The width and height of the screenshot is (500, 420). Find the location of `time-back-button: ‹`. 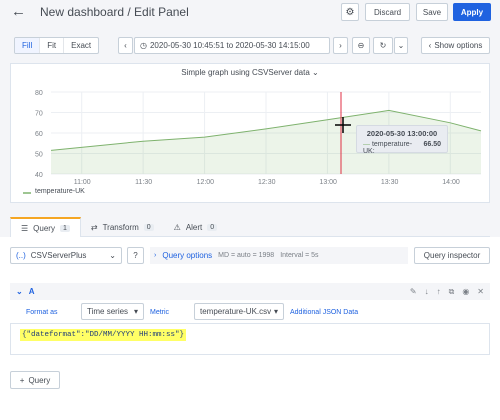

time-back-button: ‹ is located at coordinates (125, 45).